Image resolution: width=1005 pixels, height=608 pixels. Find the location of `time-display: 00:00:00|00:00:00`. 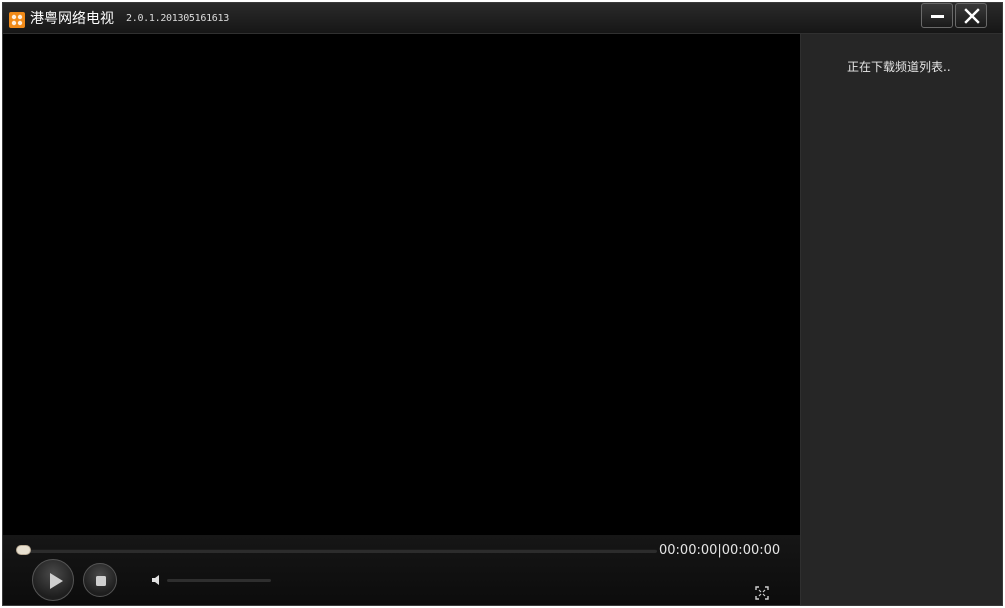

time-display: 00:00:00|00:00:00 is located at coordinates (720, 550).